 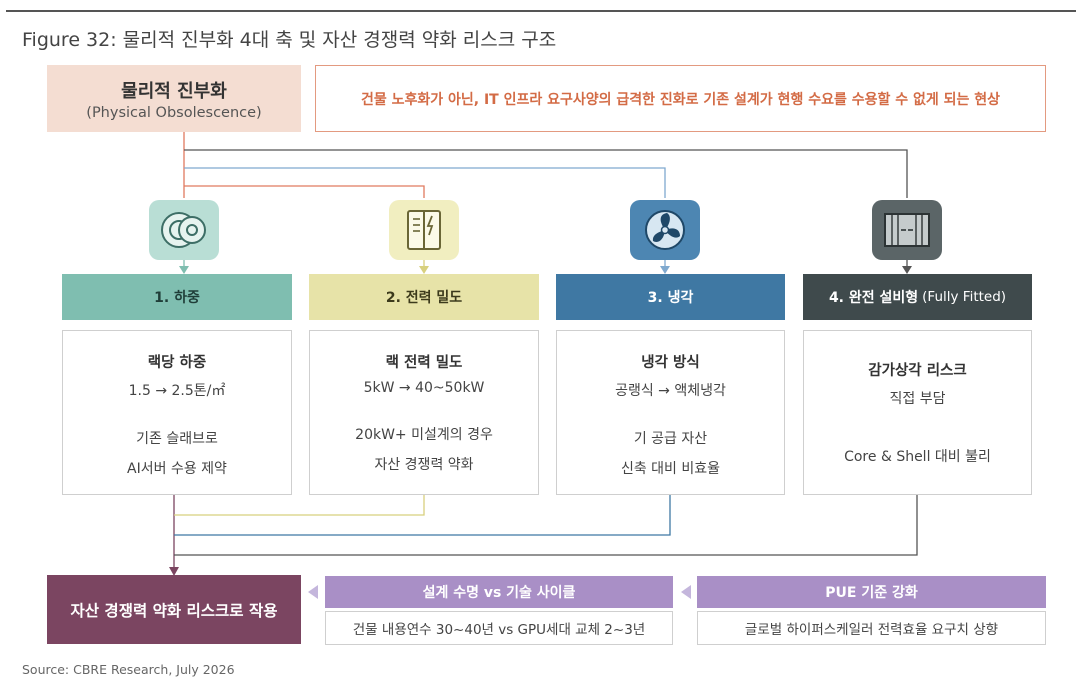 I want to click on factor-pue-header: PUE 기준 강화, so click(x=871, y=592).